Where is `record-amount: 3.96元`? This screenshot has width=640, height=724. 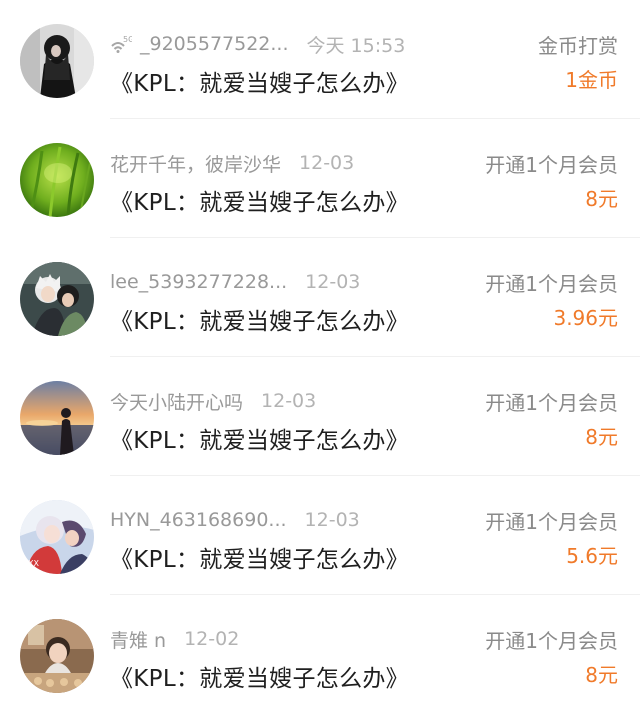 record-amount: 3.96元 is located at coordinates (585, 318).